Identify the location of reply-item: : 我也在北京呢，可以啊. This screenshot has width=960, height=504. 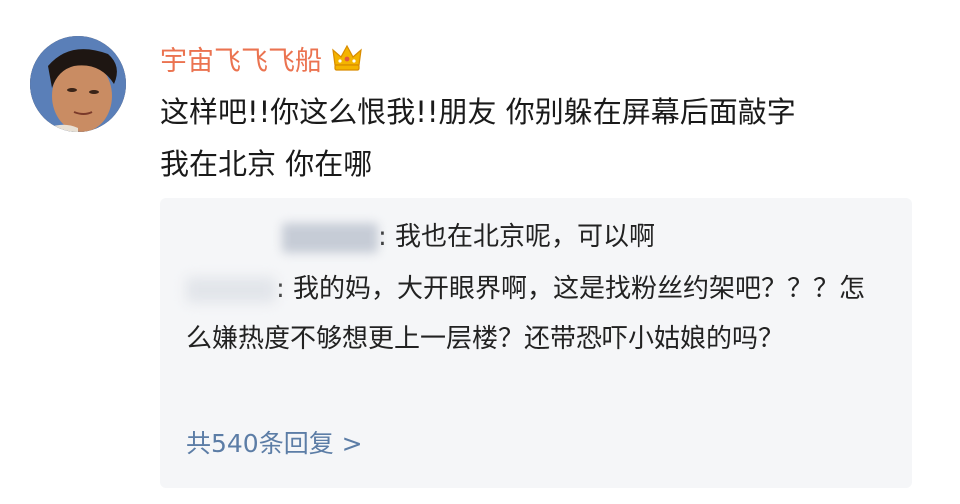
(536, 237).